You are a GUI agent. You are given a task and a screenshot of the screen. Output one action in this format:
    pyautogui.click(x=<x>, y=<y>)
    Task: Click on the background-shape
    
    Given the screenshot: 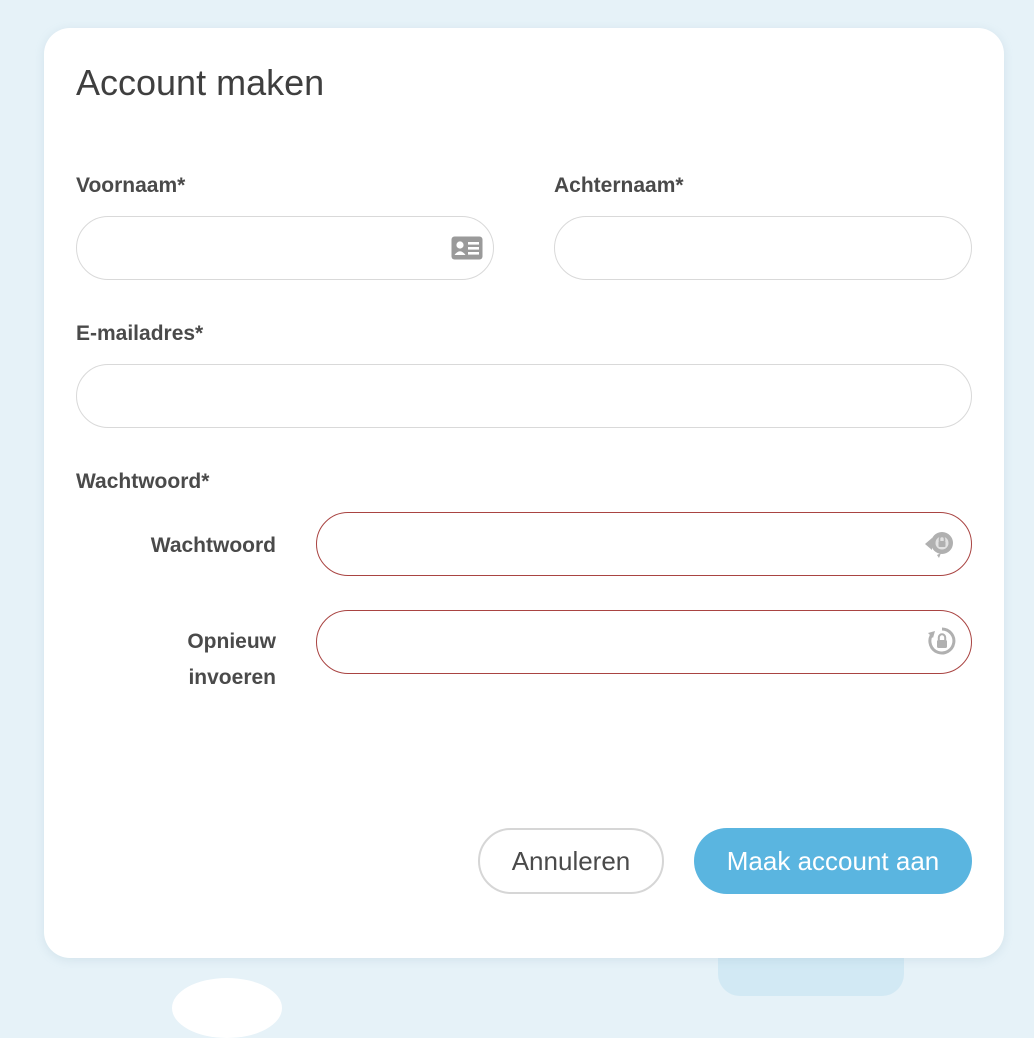 What is the action you would take?
    pyautogui.click(x=227, y=1008)
    